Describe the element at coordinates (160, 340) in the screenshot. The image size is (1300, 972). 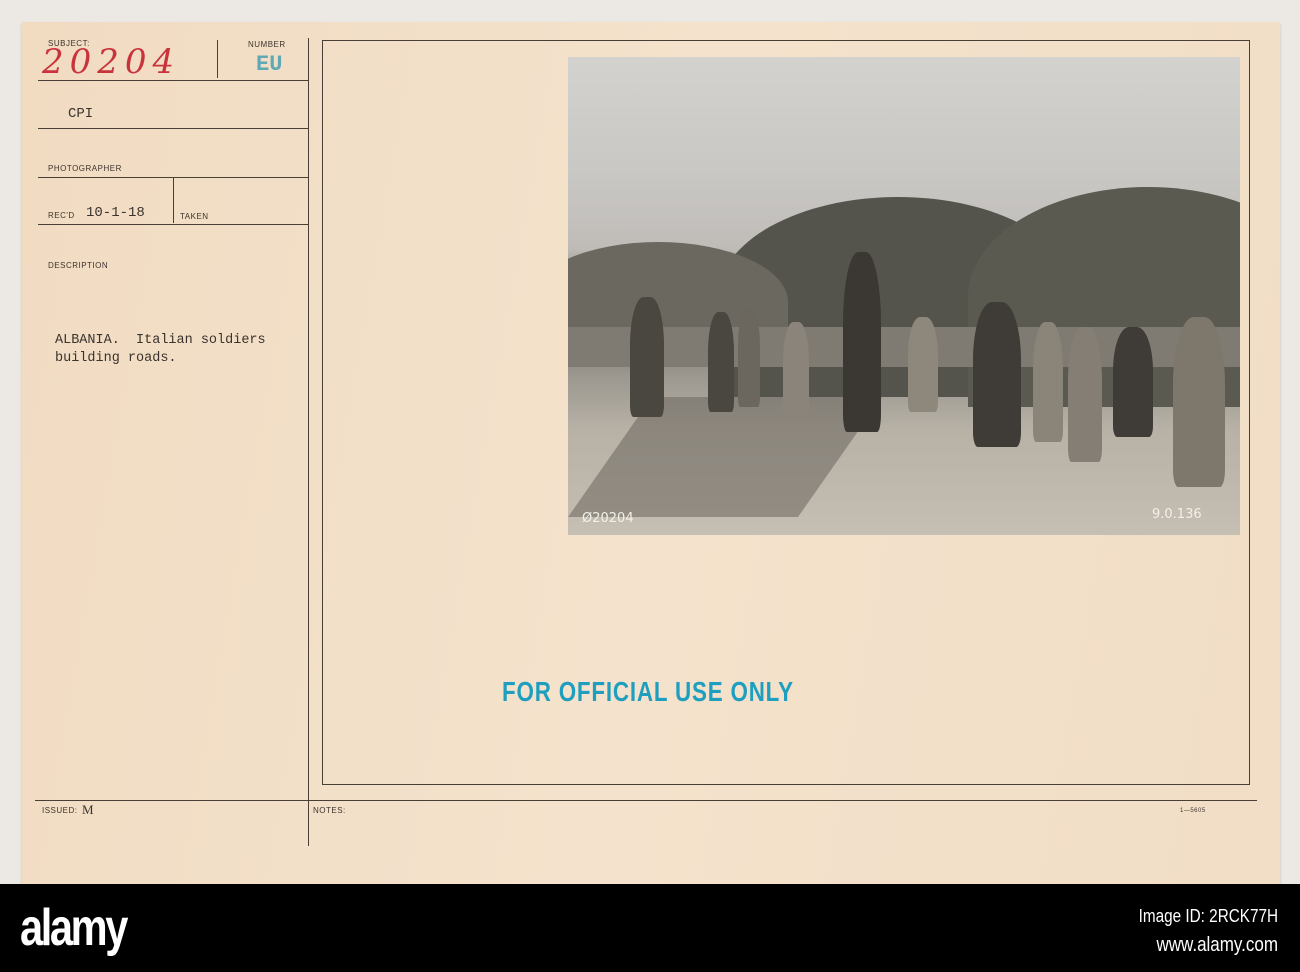
I see `description-line-1: ALBANIA. Italian soldiers` at that location.